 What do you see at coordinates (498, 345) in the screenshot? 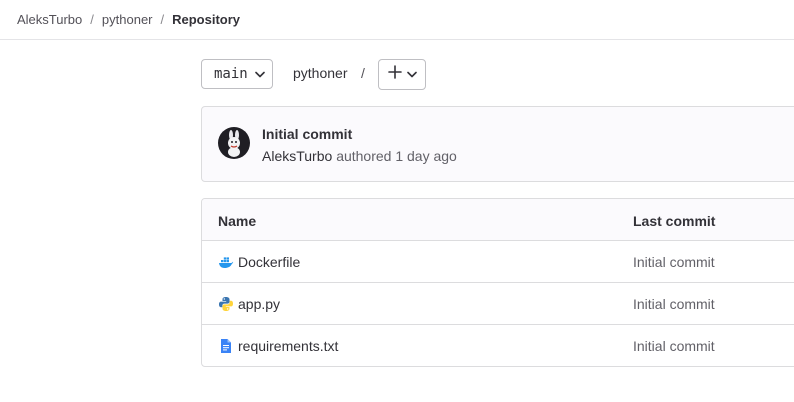
I see `table-row: requirements.txt Initial commit` at bounding box center [498, 345].